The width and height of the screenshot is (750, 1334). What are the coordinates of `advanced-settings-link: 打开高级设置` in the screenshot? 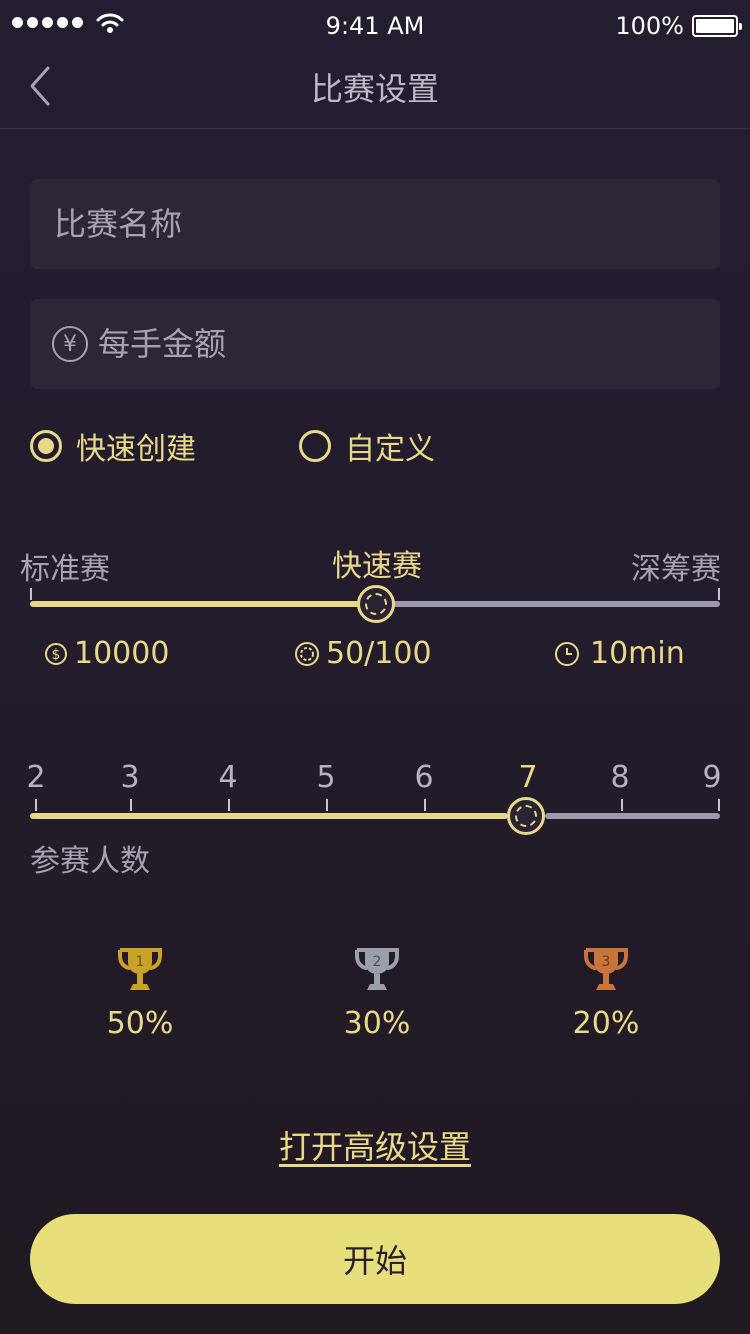 It's located at (375, 1147).